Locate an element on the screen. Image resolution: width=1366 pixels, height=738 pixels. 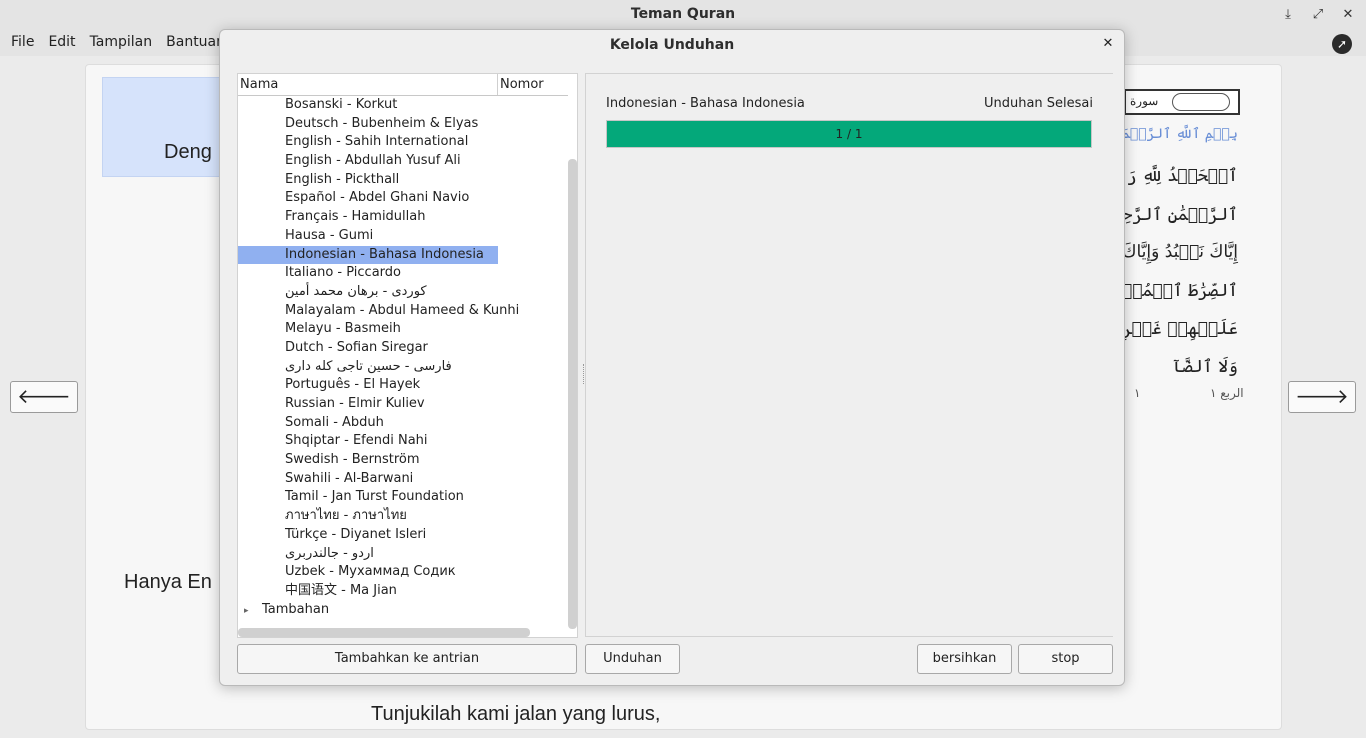
window-title: Teman Quran is located at coordinates (683, 14).